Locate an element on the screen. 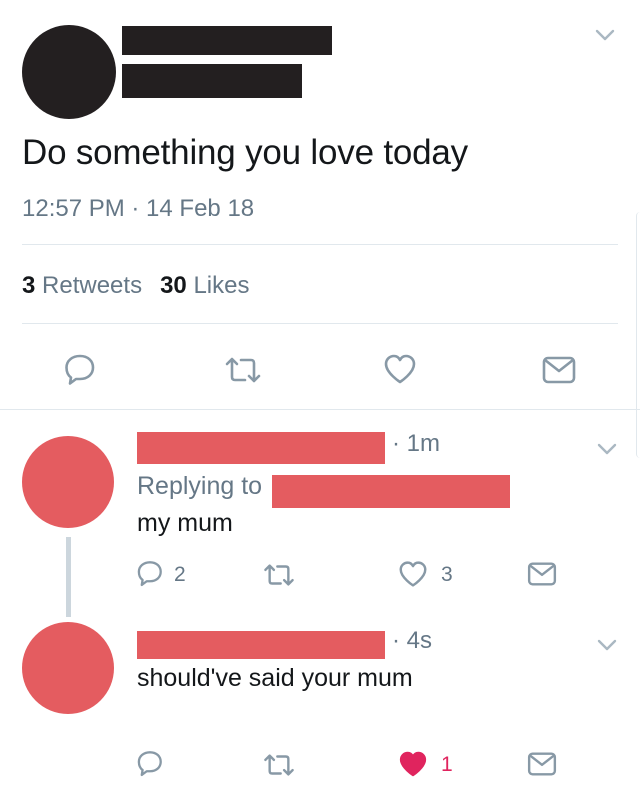 The height and width of the screenshot is (786, 640). likes-count: 30 is located at coordinates (173, 285).